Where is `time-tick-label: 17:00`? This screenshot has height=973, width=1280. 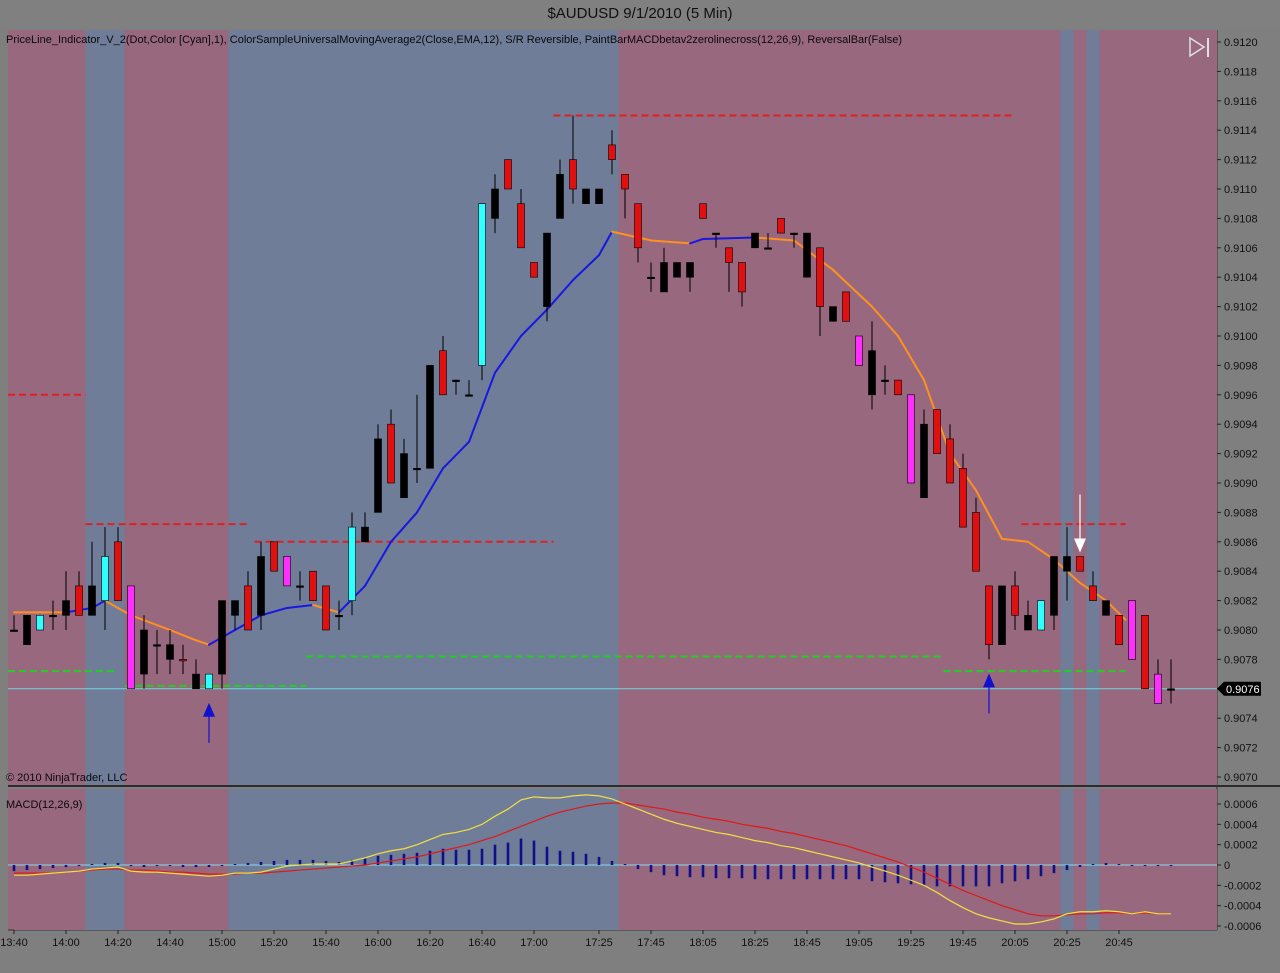
time-tick-label: 17:00 is located at coordinates (534, 943).